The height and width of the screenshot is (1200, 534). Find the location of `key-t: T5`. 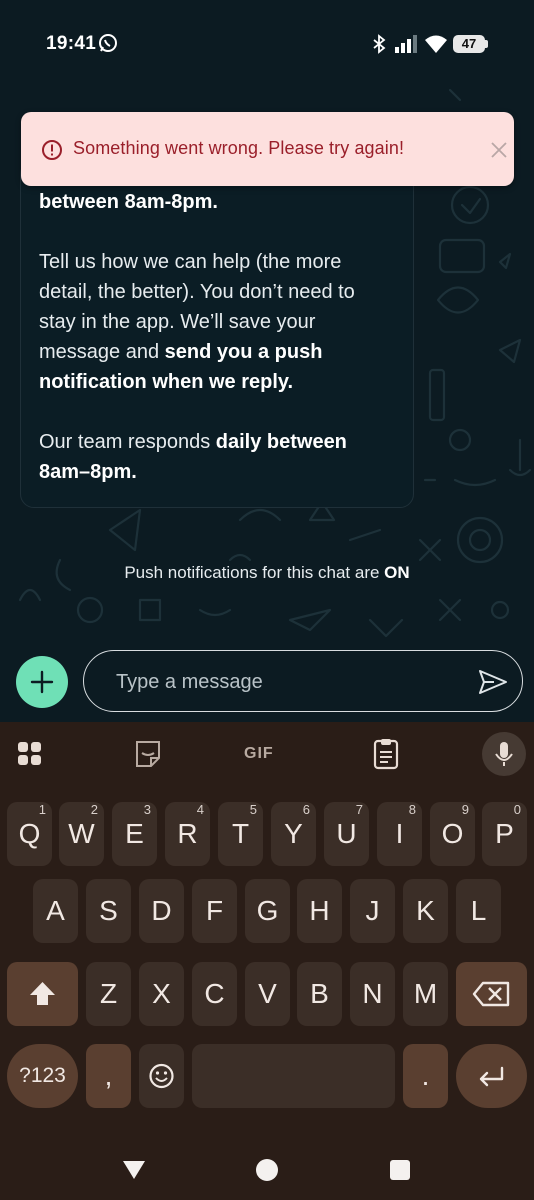

key-t: T5 is located at coordinates (240, 834).